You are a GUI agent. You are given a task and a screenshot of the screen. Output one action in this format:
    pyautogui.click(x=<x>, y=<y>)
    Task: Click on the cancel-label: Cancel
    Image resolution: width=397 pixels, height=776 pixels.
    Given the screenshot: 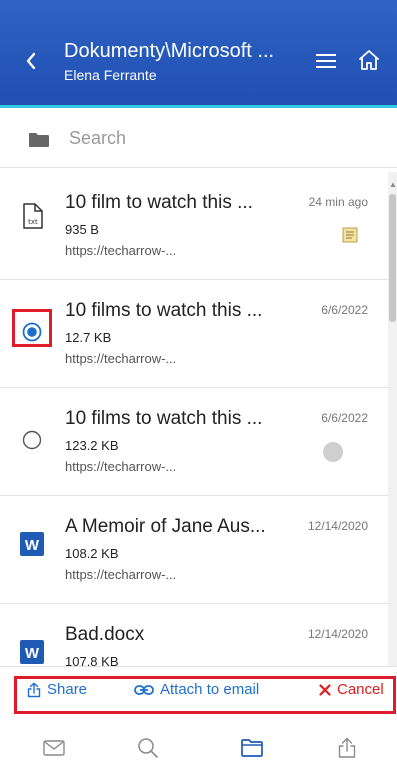 What is the action you would take?
    pyautogui.click(x=360, y=689)
    